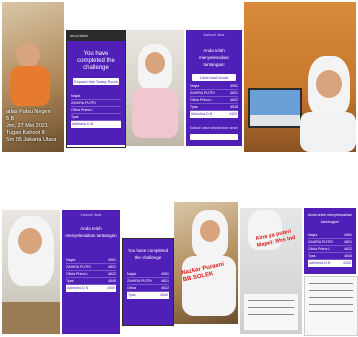 This screenshot has width=358, height=337. Describe the element at coordinates (214, 57) in the screenshot. I see `tablet-heading: Anda telah menyelesaikan tantangan!` at that location.